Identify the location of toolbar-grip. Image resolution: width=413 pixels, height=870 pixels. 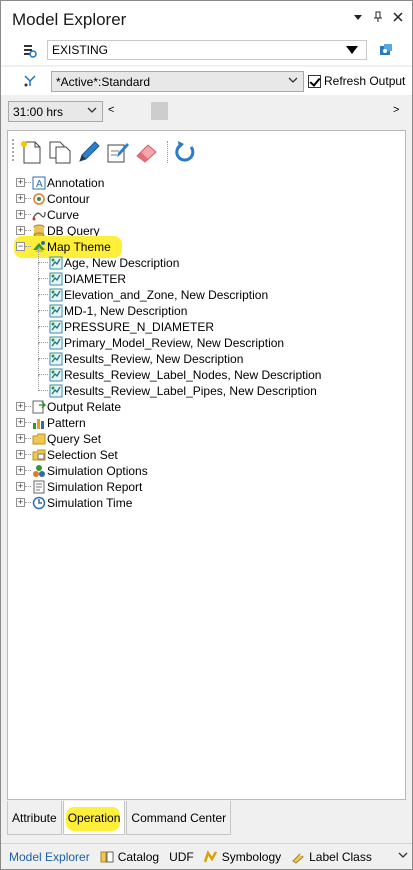
(13, 150).